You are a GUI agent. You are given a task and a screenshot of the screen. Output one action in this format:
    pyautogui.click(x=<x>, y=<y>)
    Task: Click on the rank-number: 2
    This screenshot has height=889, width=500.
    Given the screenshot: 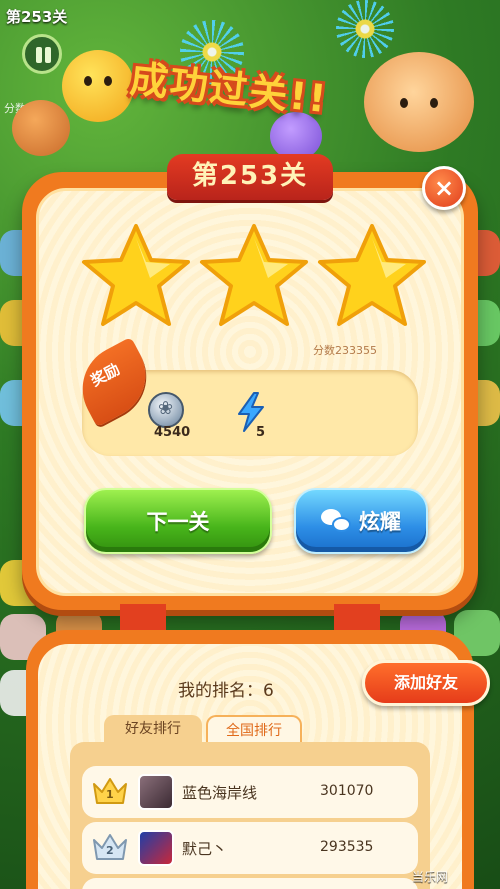 What is the action you would take?
    pyautogui.click(x=110, y=850)
    